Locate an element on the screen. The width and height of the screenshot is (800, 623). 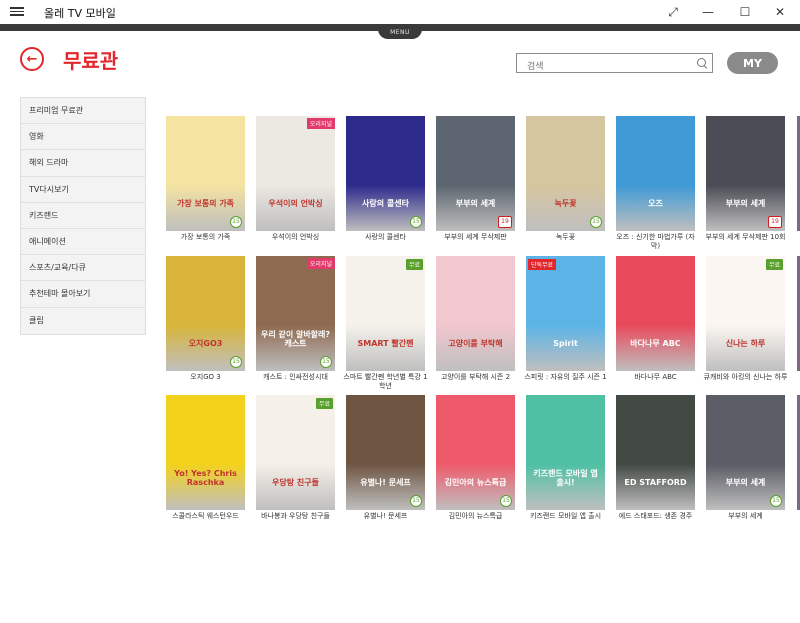
content-caption: 스마트 빨간펜 학년별 특강 1학년 is located at coordinates (385, 381).